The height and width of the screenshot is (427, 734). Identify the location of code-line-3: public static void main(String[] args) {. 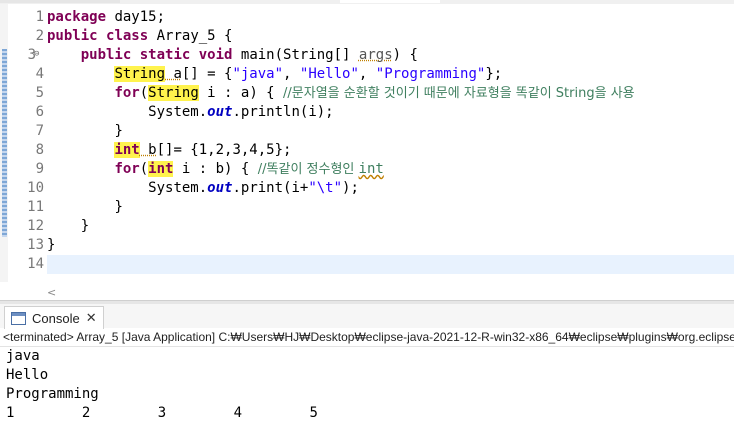
(232, 55).